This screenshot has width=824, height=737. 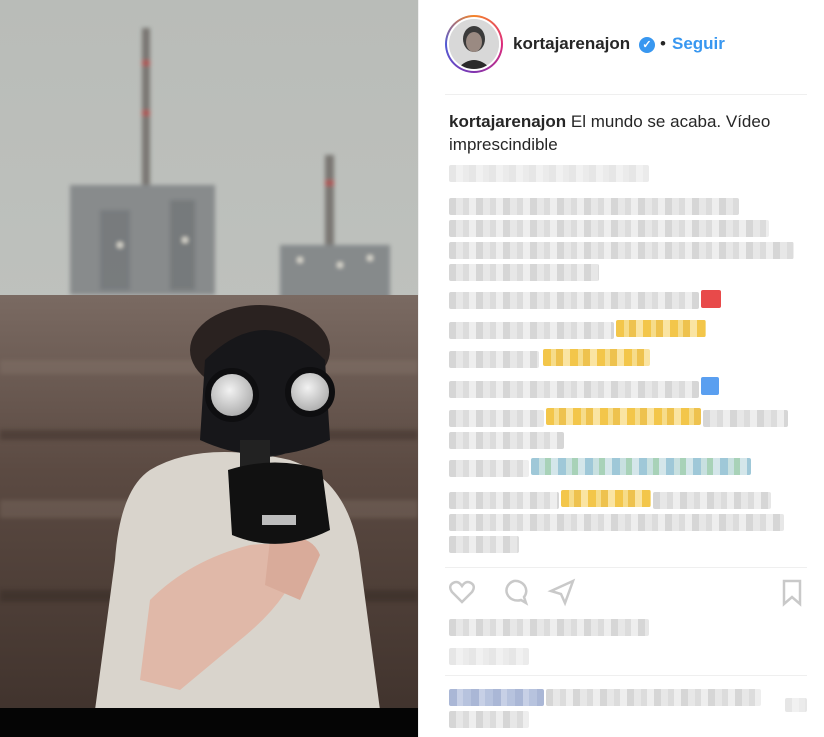 What do you see at coordinates (562, 592) in the screenshot?
I see `share-icon` at bounding box center [562, 592].